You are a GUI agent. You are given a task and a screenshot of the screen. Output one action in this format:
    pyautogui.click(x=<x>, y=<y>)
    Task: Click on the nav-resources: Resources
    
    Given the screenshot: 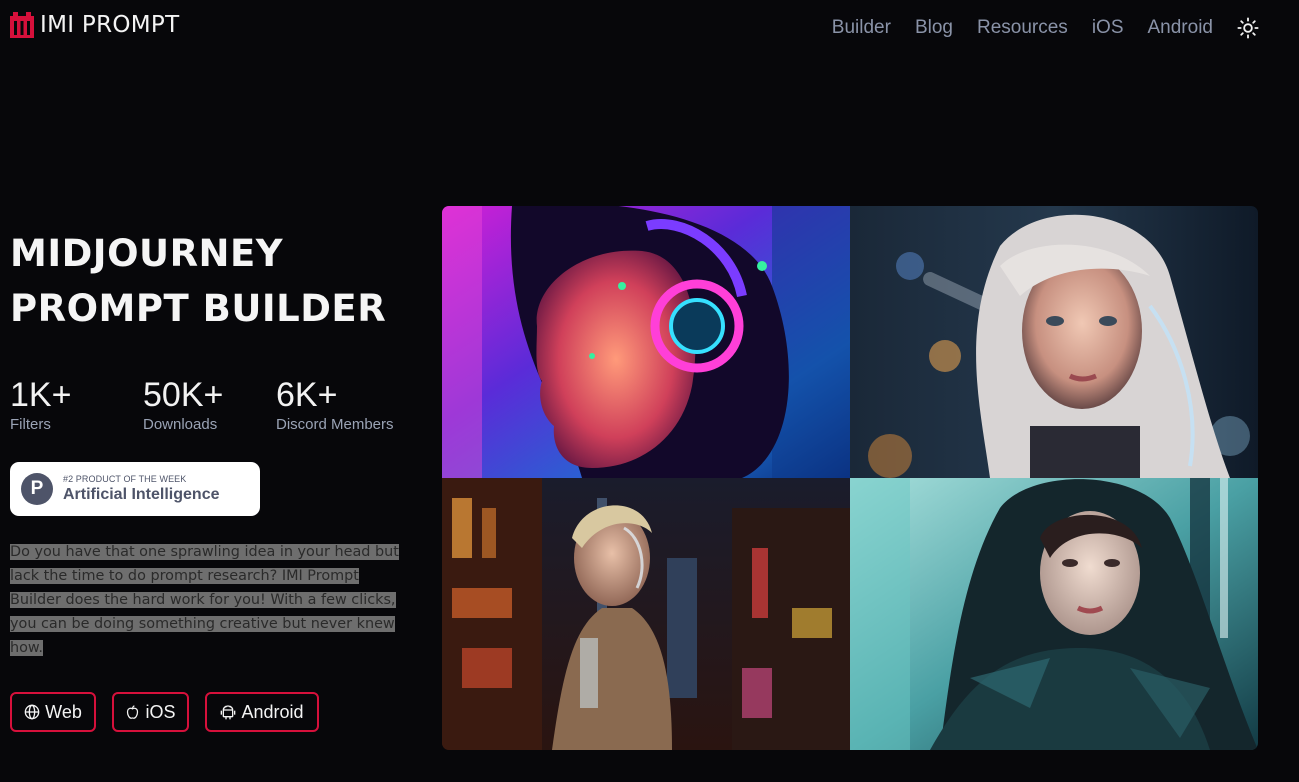 What is the action you would take?
    pyautogui.click(x=1022, y=28)
    